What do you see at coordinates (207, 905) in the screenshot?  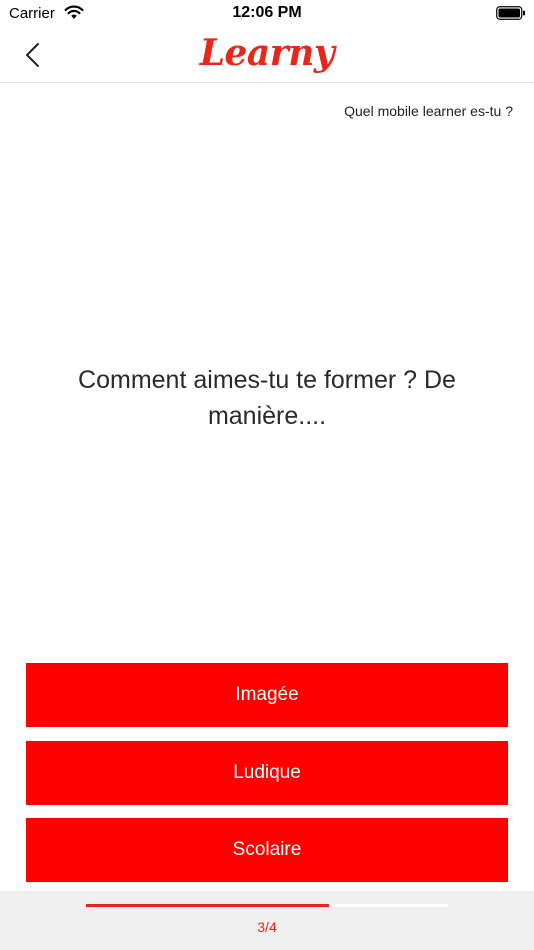 I see `progress-bar-fill` at bounding box center [207, 905].